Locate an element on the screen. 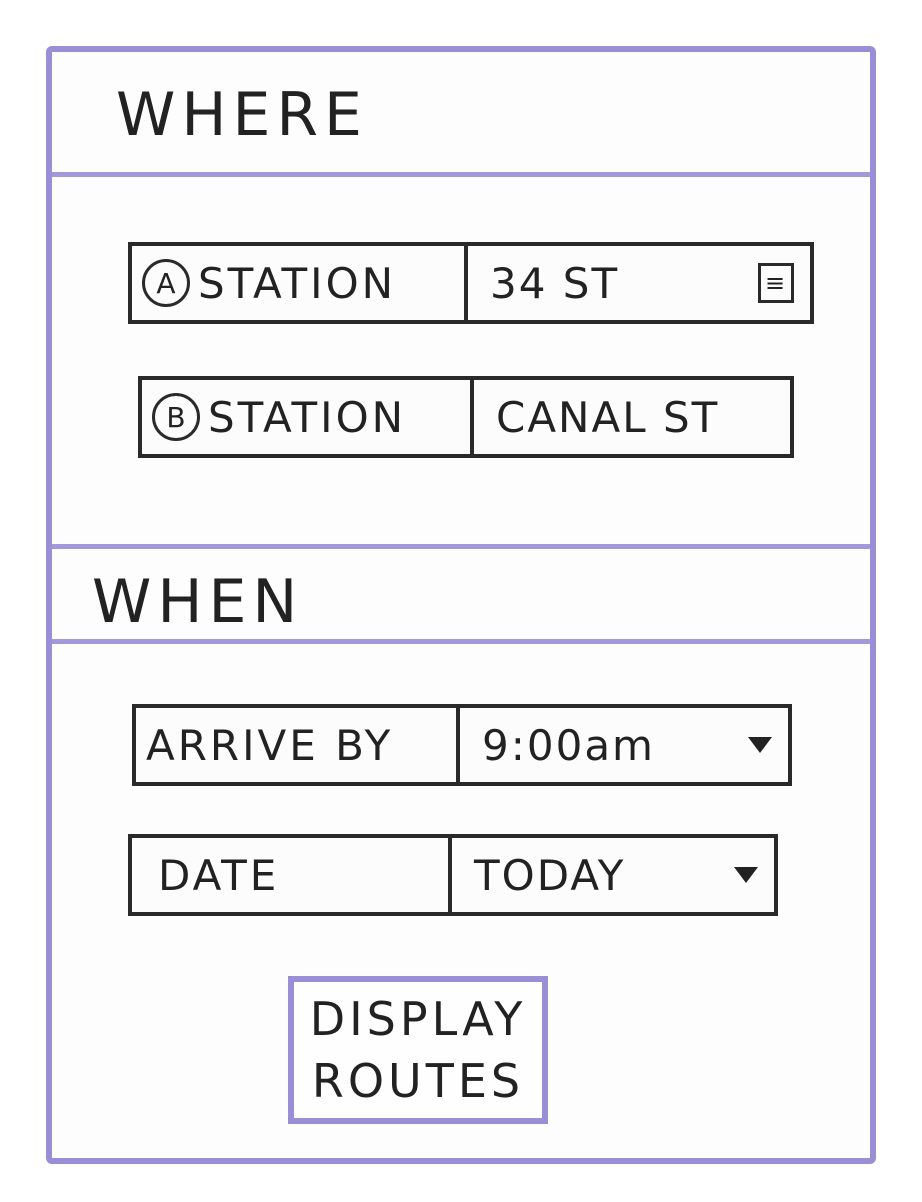 This screenshot has height=1202, width=922. arrive-by-label-cell: ARRIVE BY is located at coordinates (298, 745).